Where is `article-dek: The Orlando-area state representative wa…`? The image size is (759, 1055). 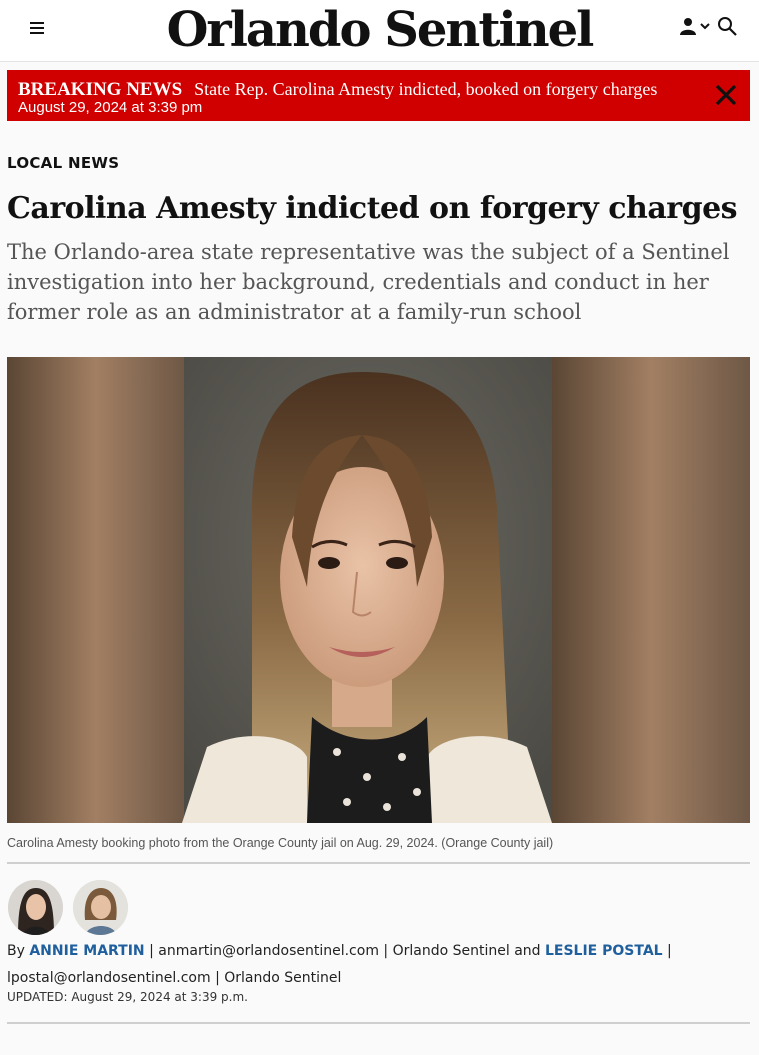
article-dek: The Orlando-area state representative wa… is located at coordinates (368, 282).